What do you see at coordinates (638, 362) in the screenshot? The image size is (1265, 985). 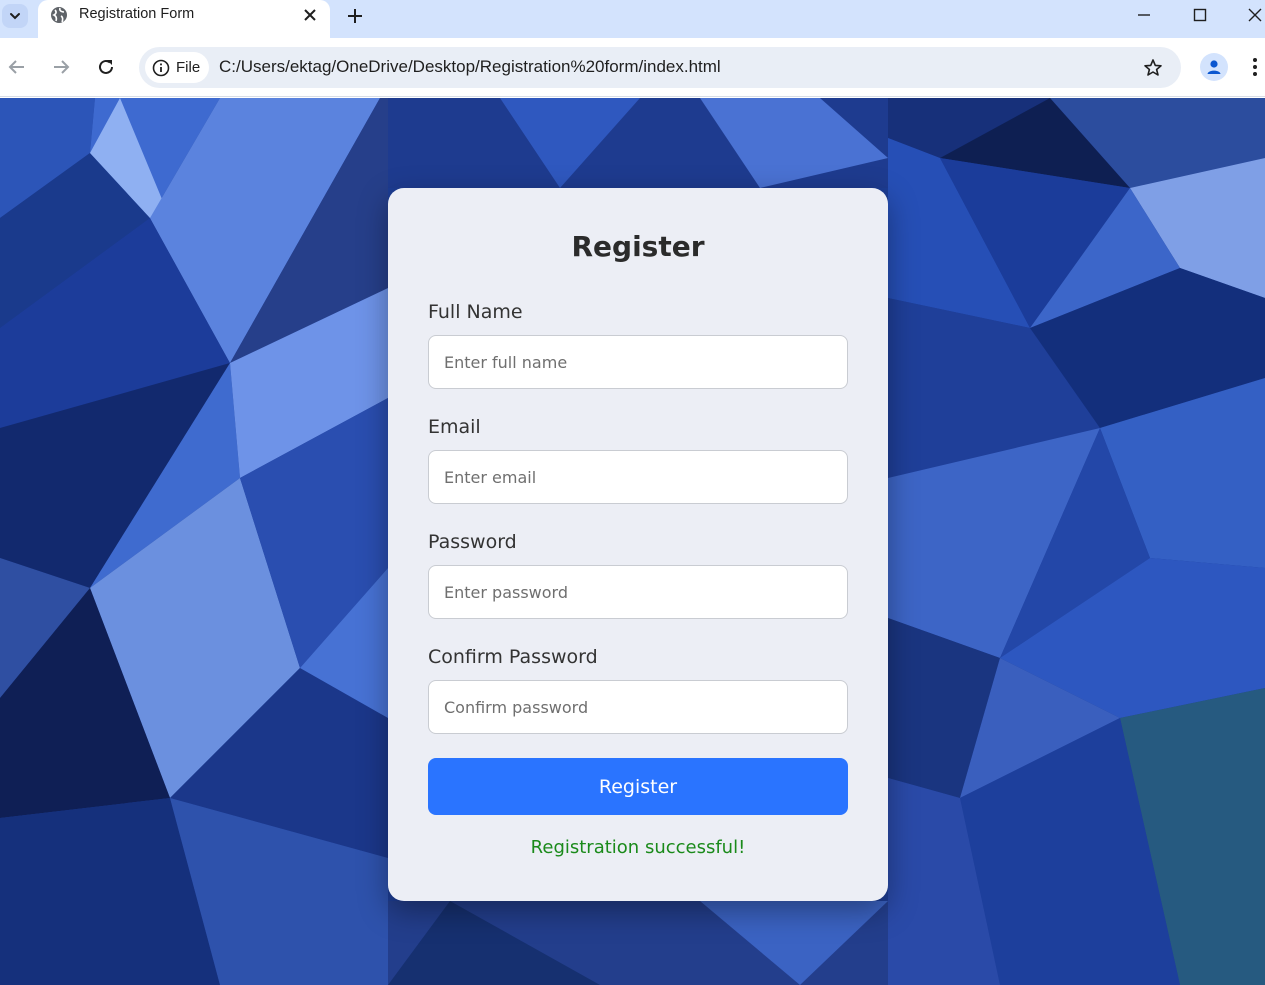 I see `full-name-input` at bounding box center [638, 362].